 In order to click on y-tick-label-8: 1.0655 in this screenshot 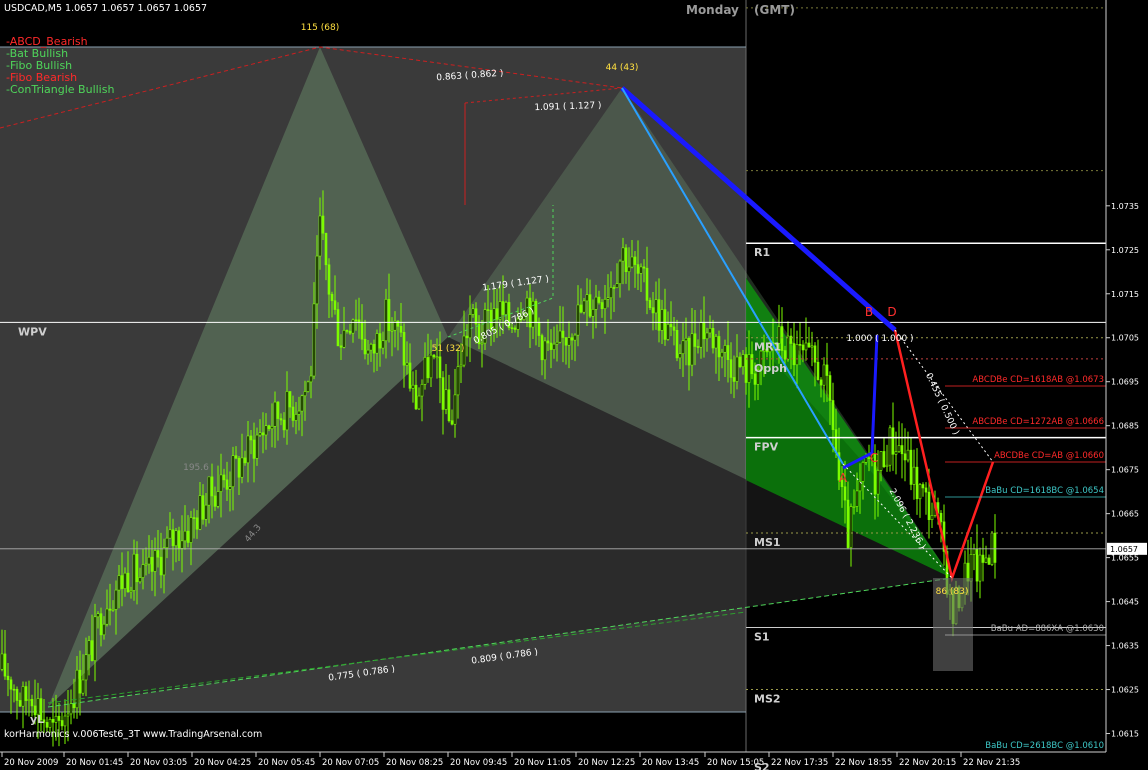, I will do `click(1125, 558)`.